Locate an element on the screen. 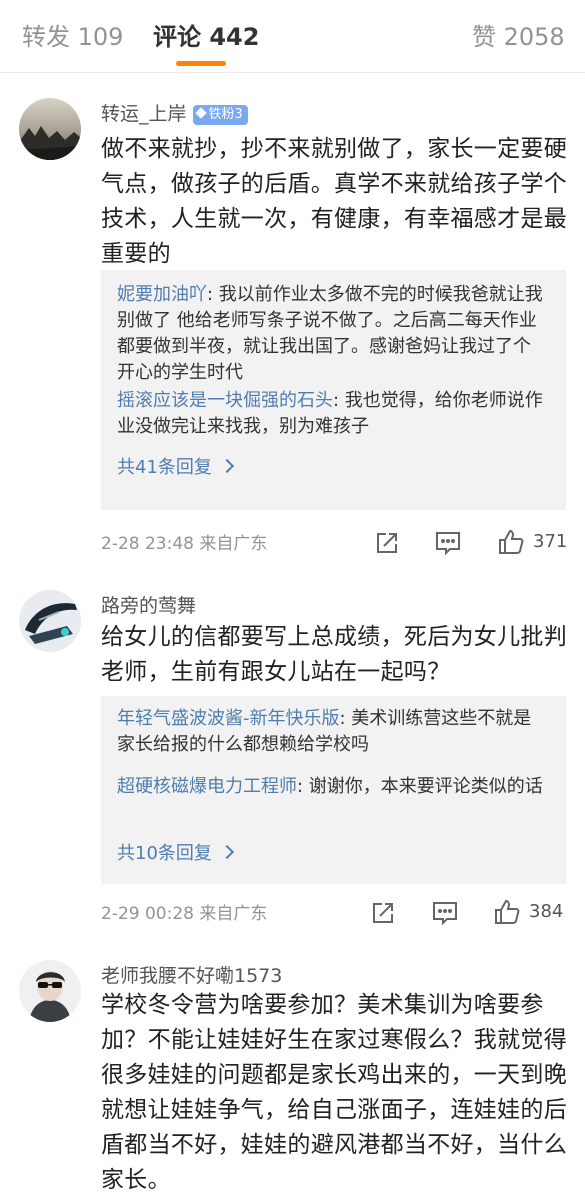 The width and height of the screenshot is (585, 1200). username: 老师我腰不好嘞1573 is located at coordinates (191, 976).